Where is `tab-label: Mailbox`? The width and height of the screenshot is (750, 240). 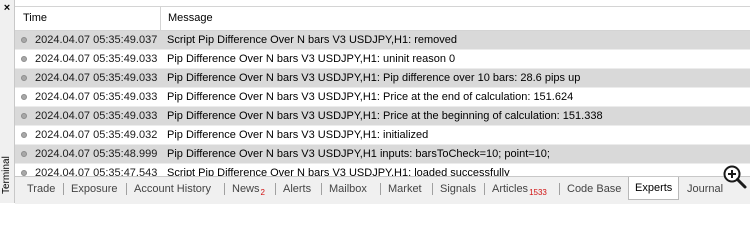 tab-label: Mailbox is located at coordinates (348, 189).